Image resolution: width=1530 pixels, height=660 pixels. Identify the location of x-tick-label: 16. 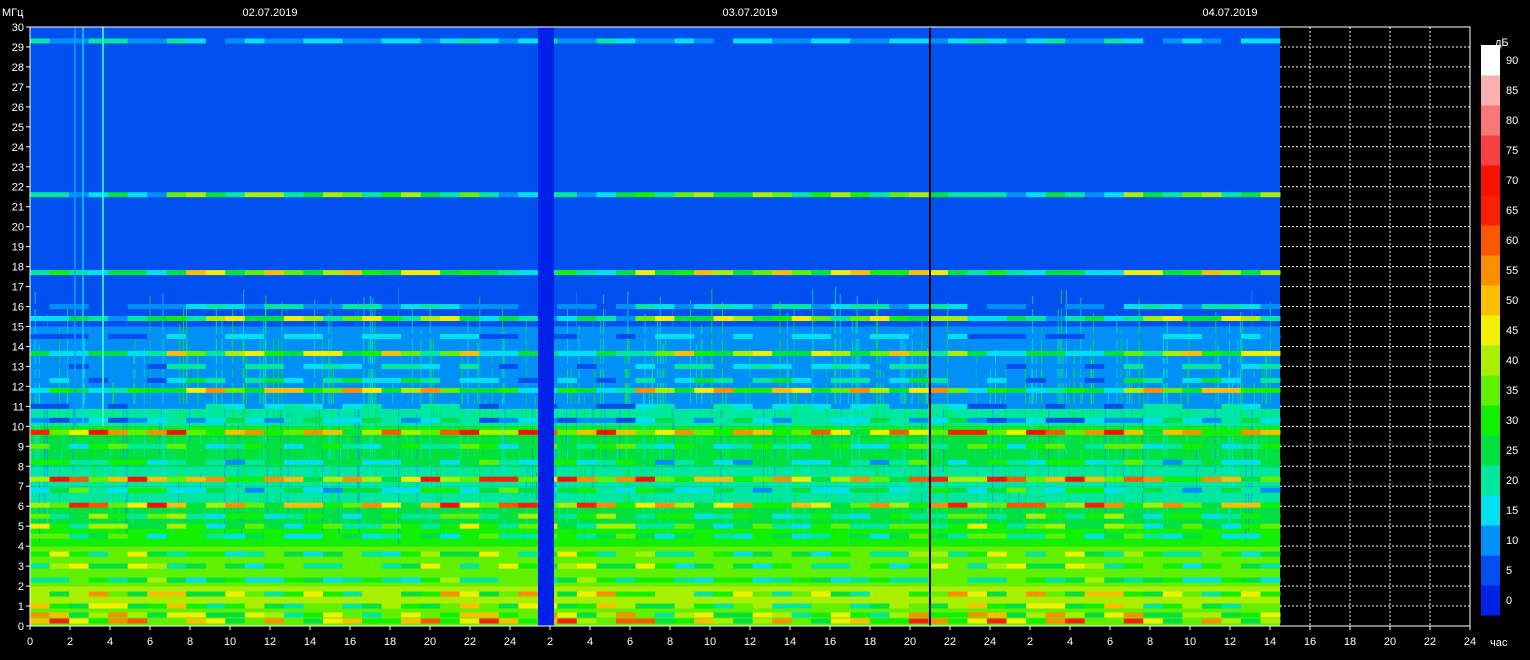
(830, 642).